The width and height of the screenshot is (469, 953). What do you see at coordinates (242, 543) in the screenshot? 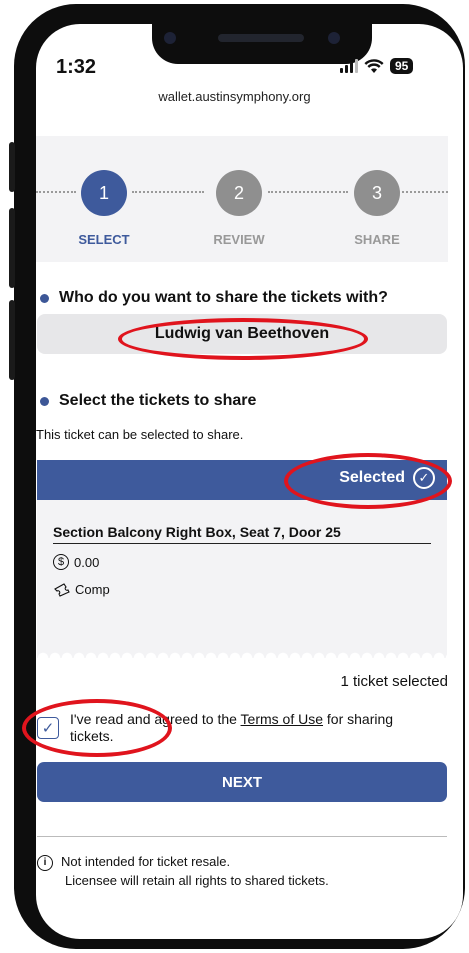
I see `ticket-divider` at bounding box center [242, 543].